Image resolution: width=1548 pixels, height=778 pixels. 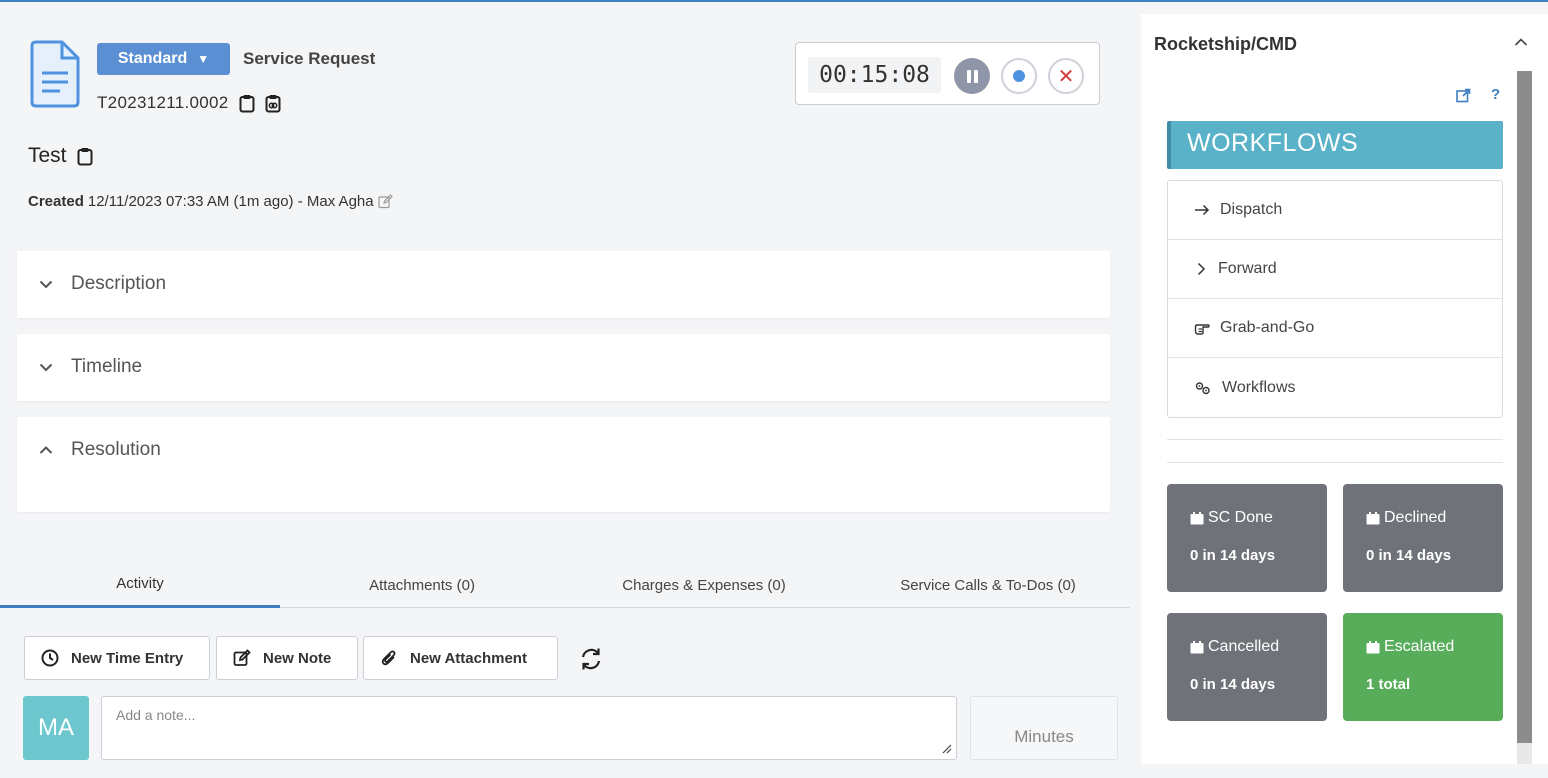 I want to click on timeline-section: Timeline, so click(x=563, y=367).